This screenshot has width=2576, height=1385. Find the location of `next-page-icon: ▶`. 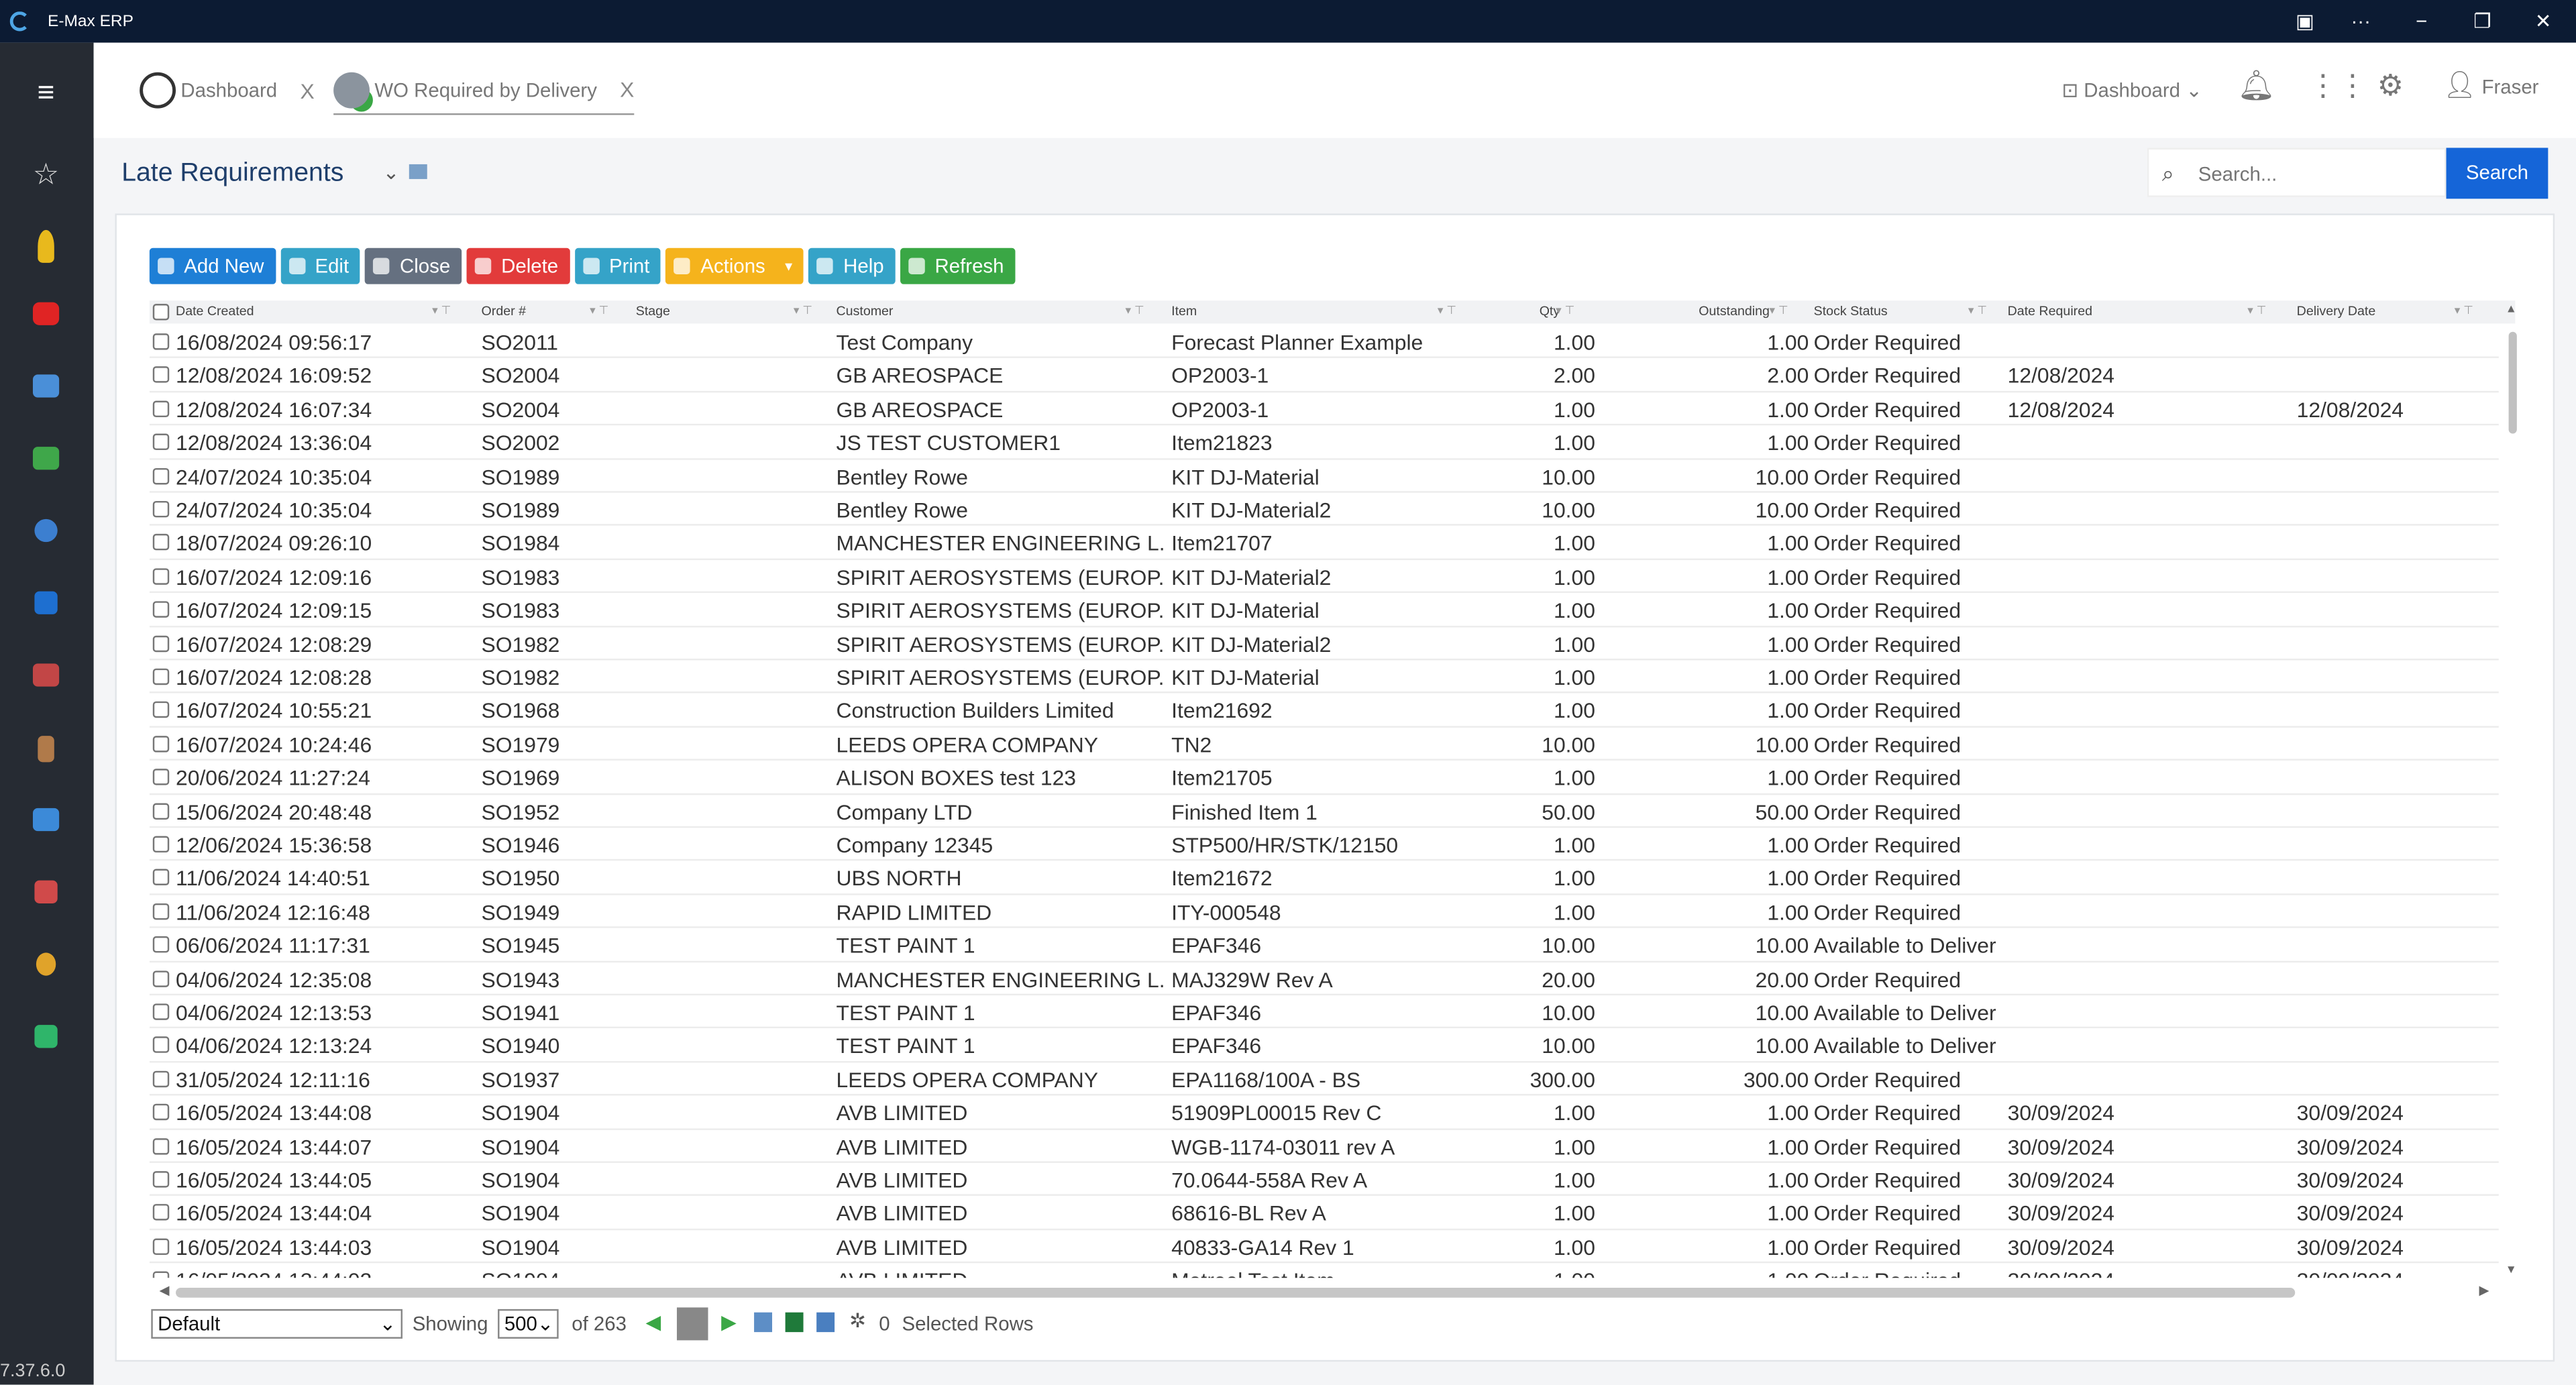

next-page-icon: ▶ is located at coordinates (729, 1322).